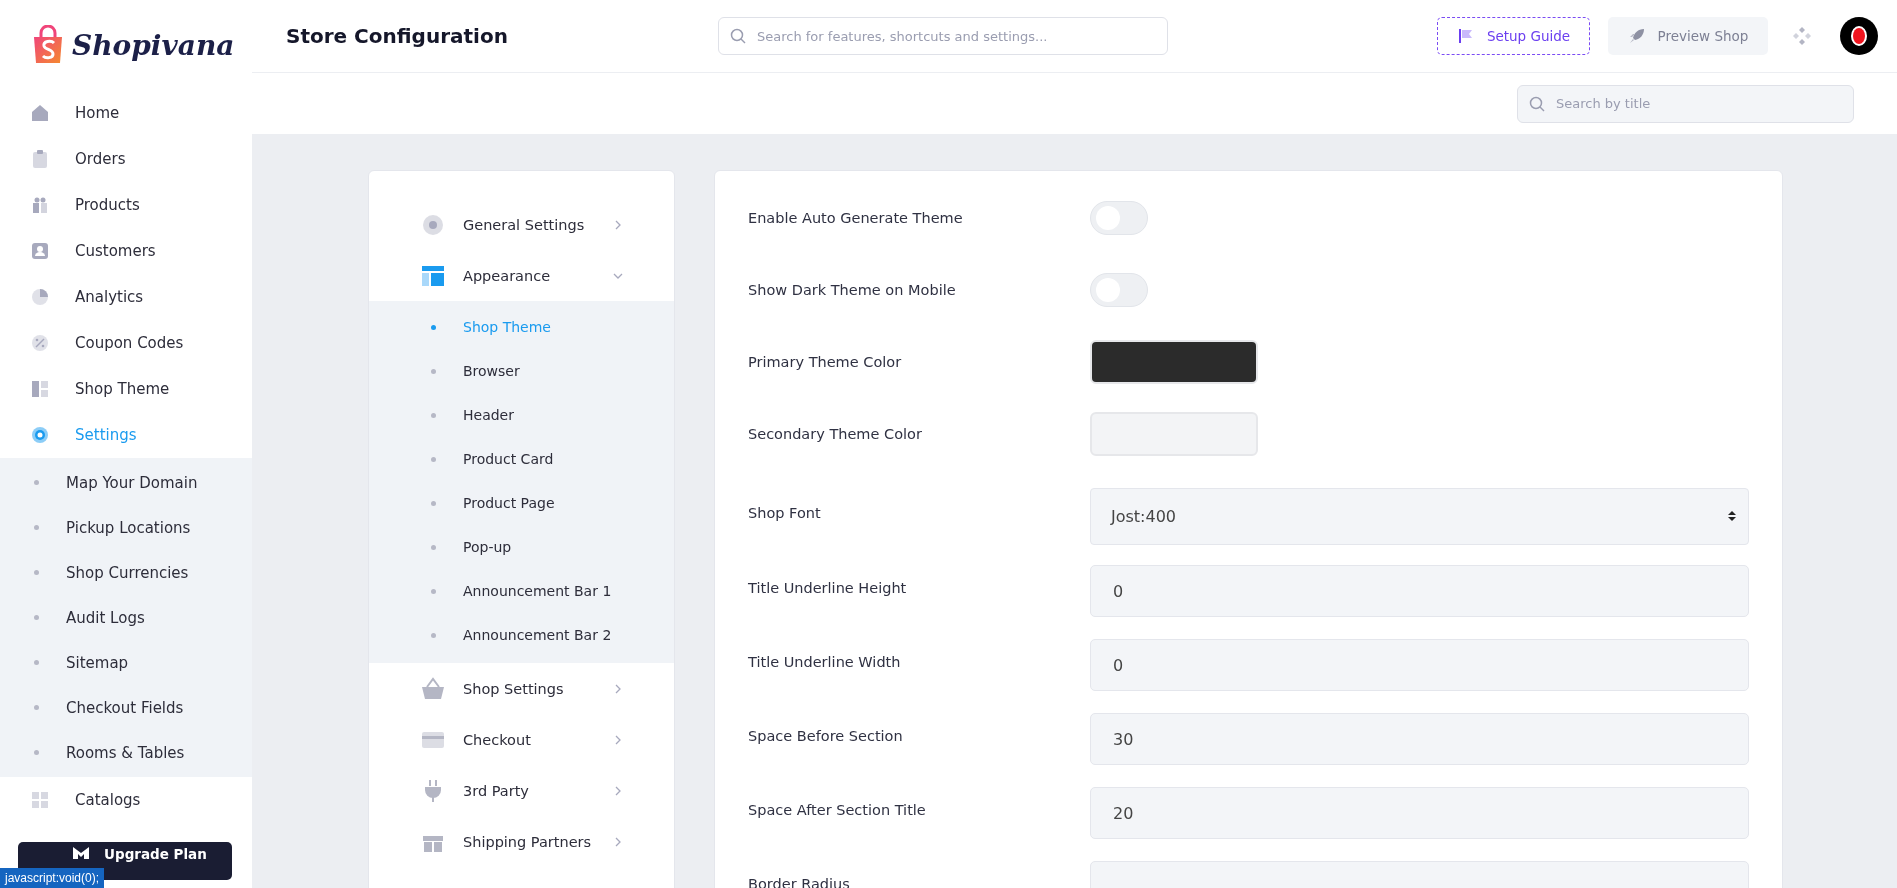  I want to click on field-label: Space After Section Title, so click(837, 810).